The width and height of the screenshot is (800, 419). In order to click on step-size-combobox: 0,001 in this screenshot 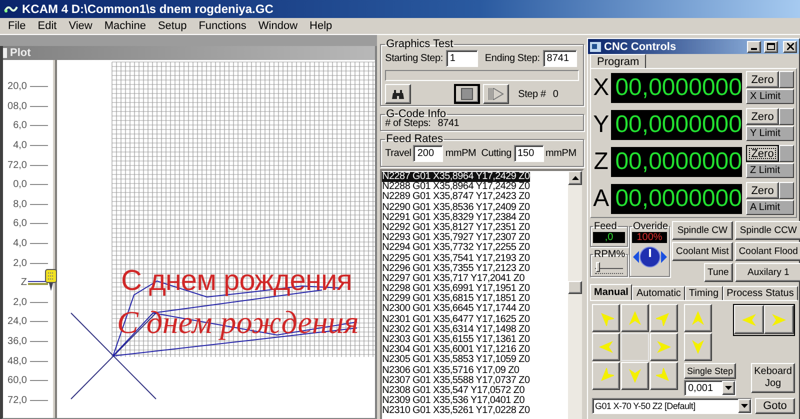, I will do `click(710, 388)`.